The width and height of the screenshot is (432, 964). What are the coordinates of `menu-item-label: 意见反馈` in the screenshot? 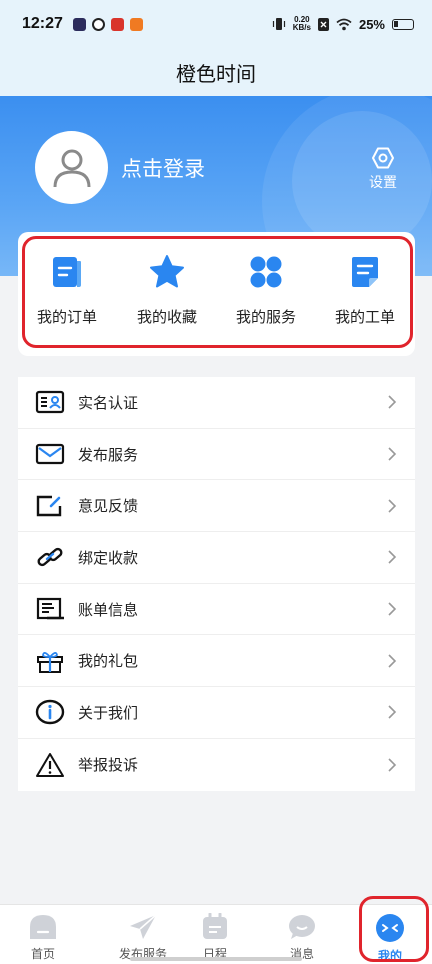 It's located at (108, 507).